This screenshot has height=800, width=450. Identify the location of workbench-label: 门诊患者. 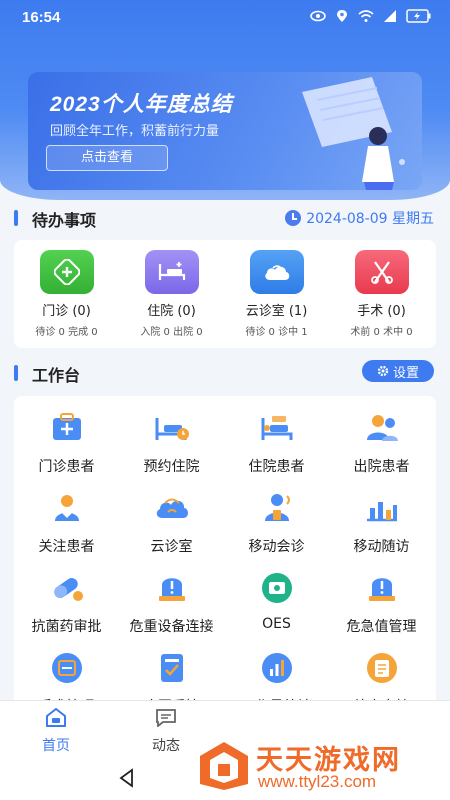
(66, 467).